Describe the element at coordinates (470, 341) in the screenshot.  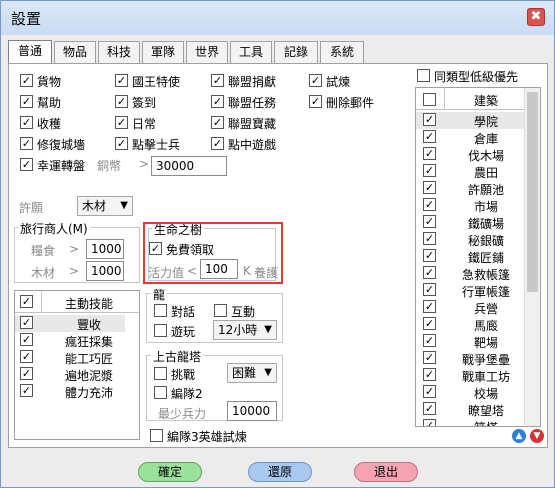
I see `list-item: 靶場` at that location.